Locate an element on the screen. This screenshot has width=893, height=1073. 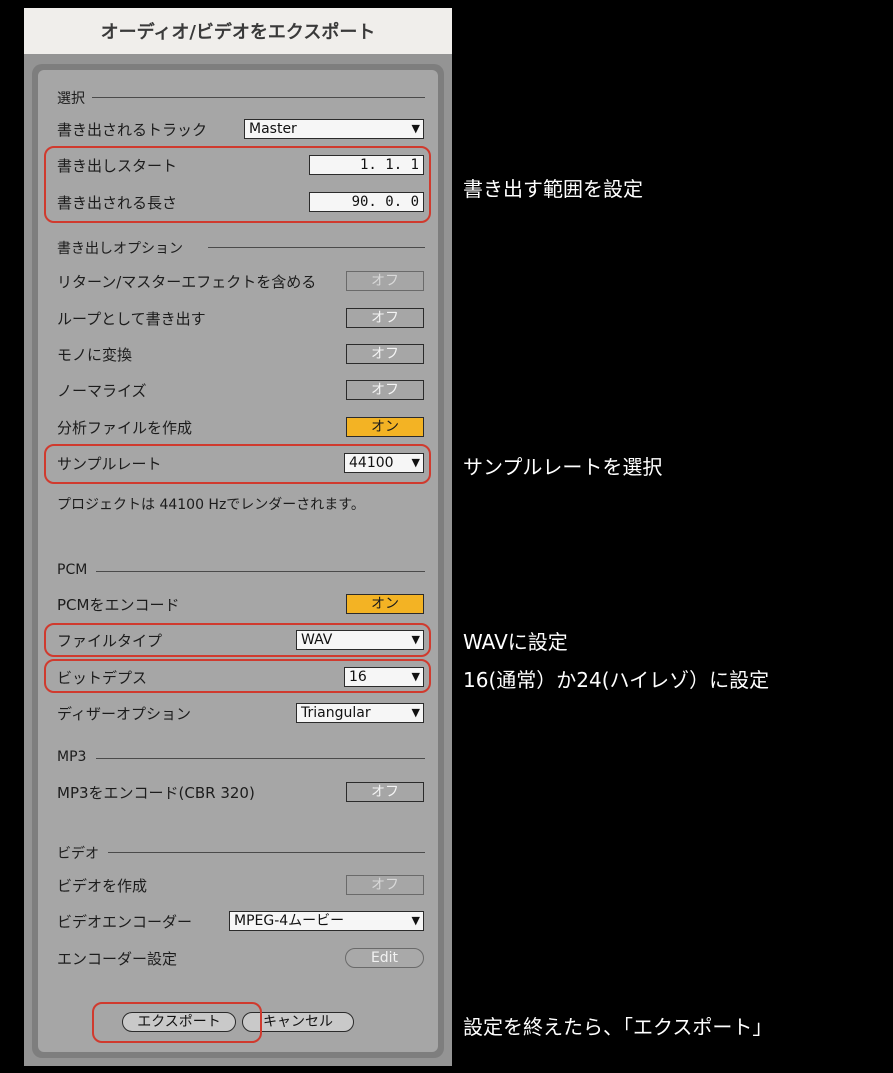
video-encoder-select: MPEG-4ムービー ▼ is located at coordinates (326, 921).